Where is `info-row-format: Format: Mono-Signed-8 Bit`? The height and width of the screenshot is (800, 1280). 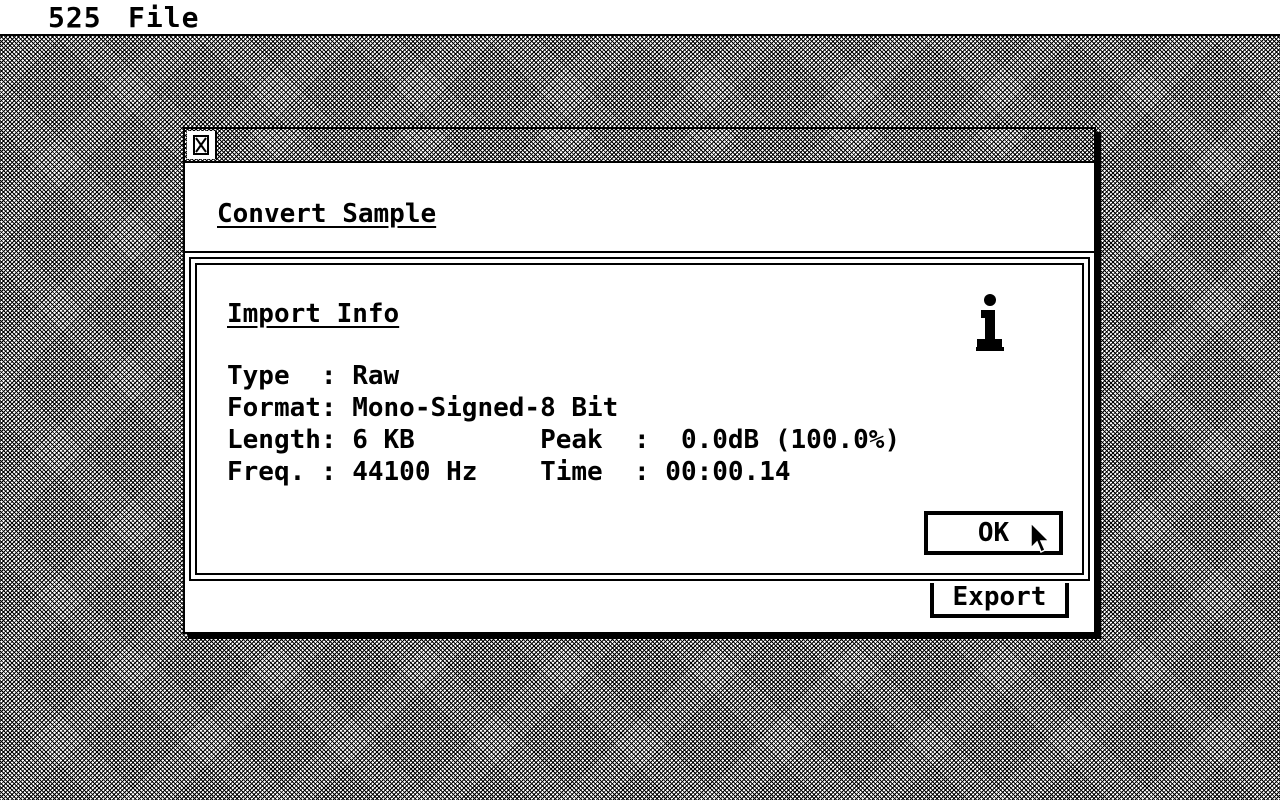
info-row-format: Format: Mono-Signed-8 Bit is located at coordinates (423, 408).